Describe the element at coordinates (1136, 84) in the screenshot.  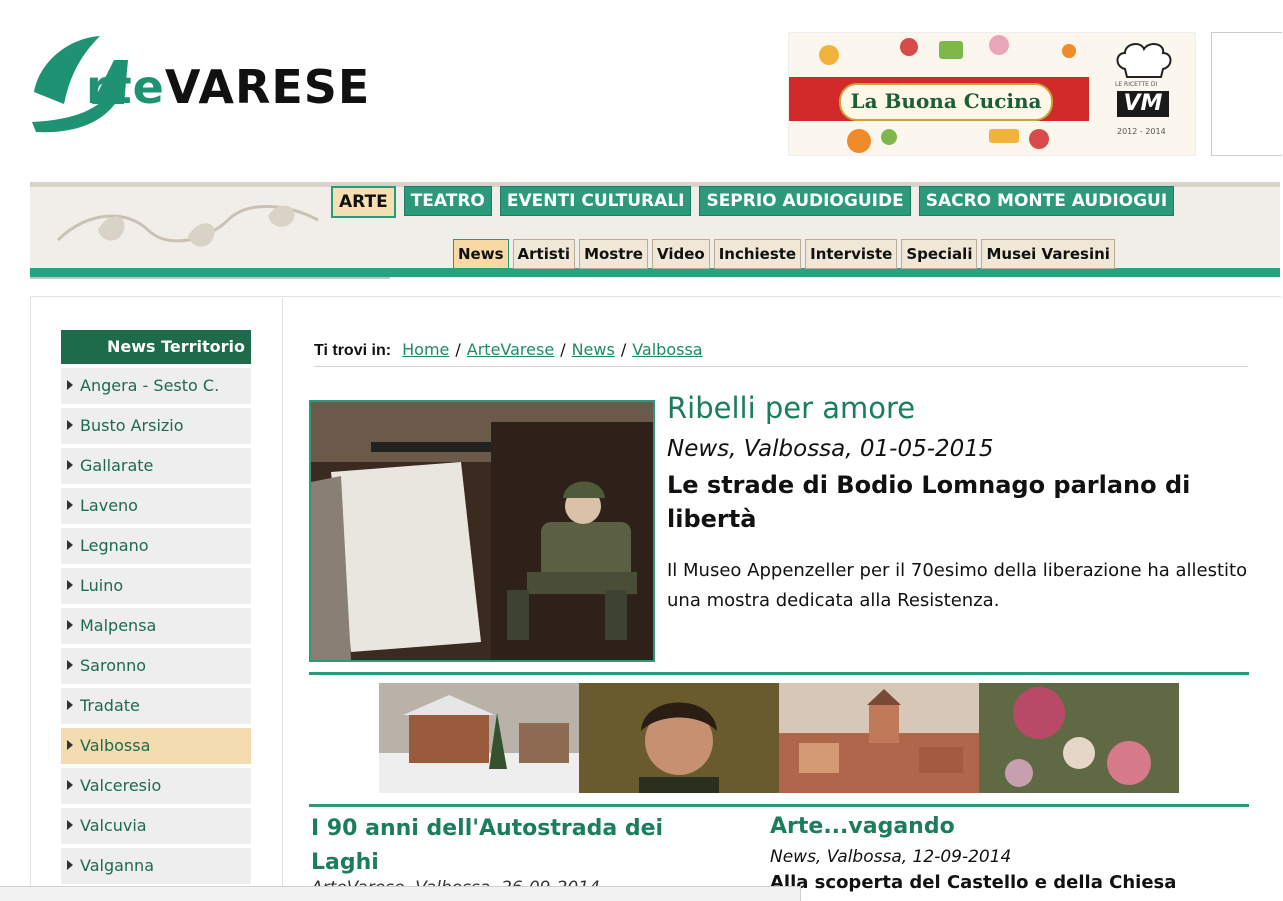
I see `banner-small-caption: LE RICETTE DI` at that location.